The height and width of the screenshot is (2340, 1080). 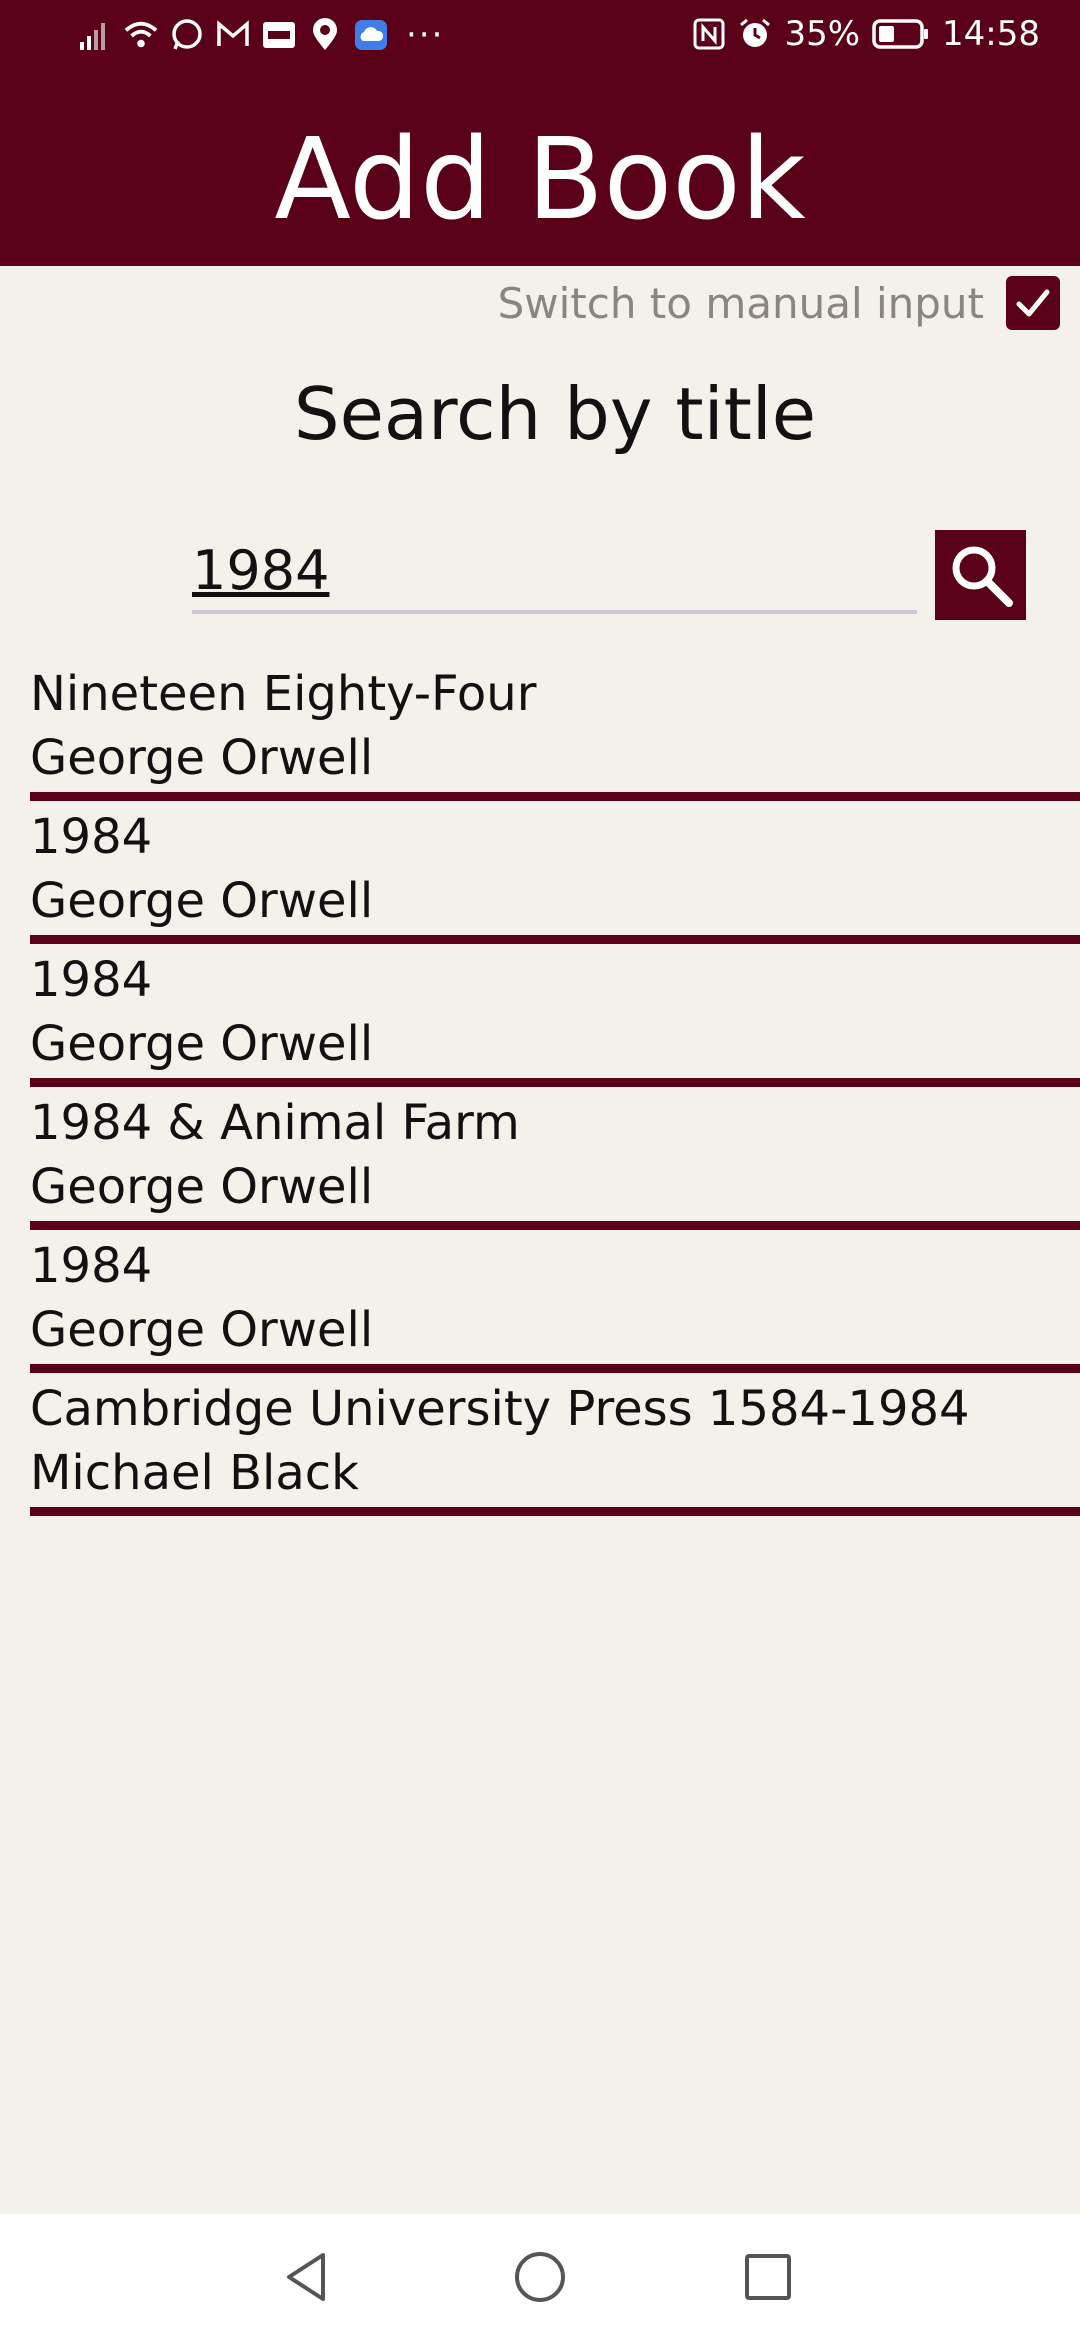 I want to click on battery-icon, so click(x=901, y=34).